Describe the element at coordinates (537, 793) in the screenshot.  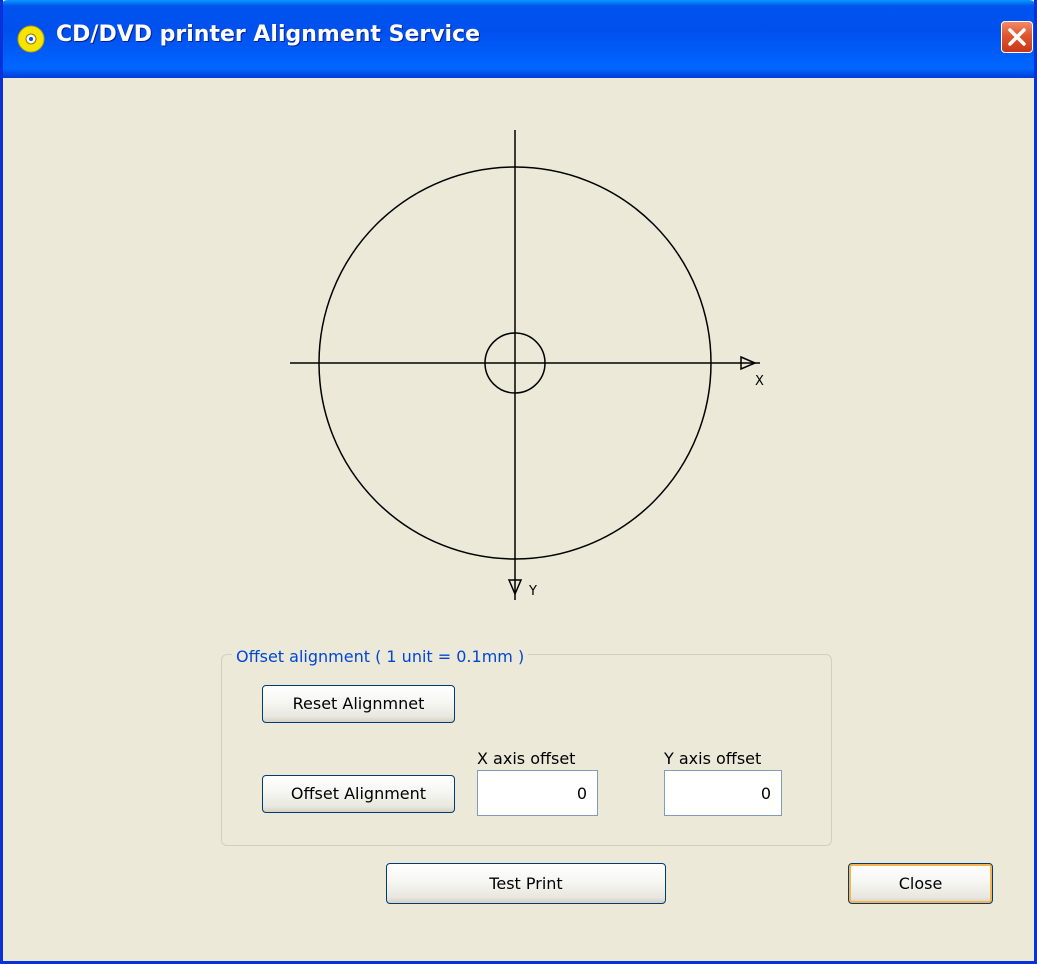
I see `x-offset-input` at that location.